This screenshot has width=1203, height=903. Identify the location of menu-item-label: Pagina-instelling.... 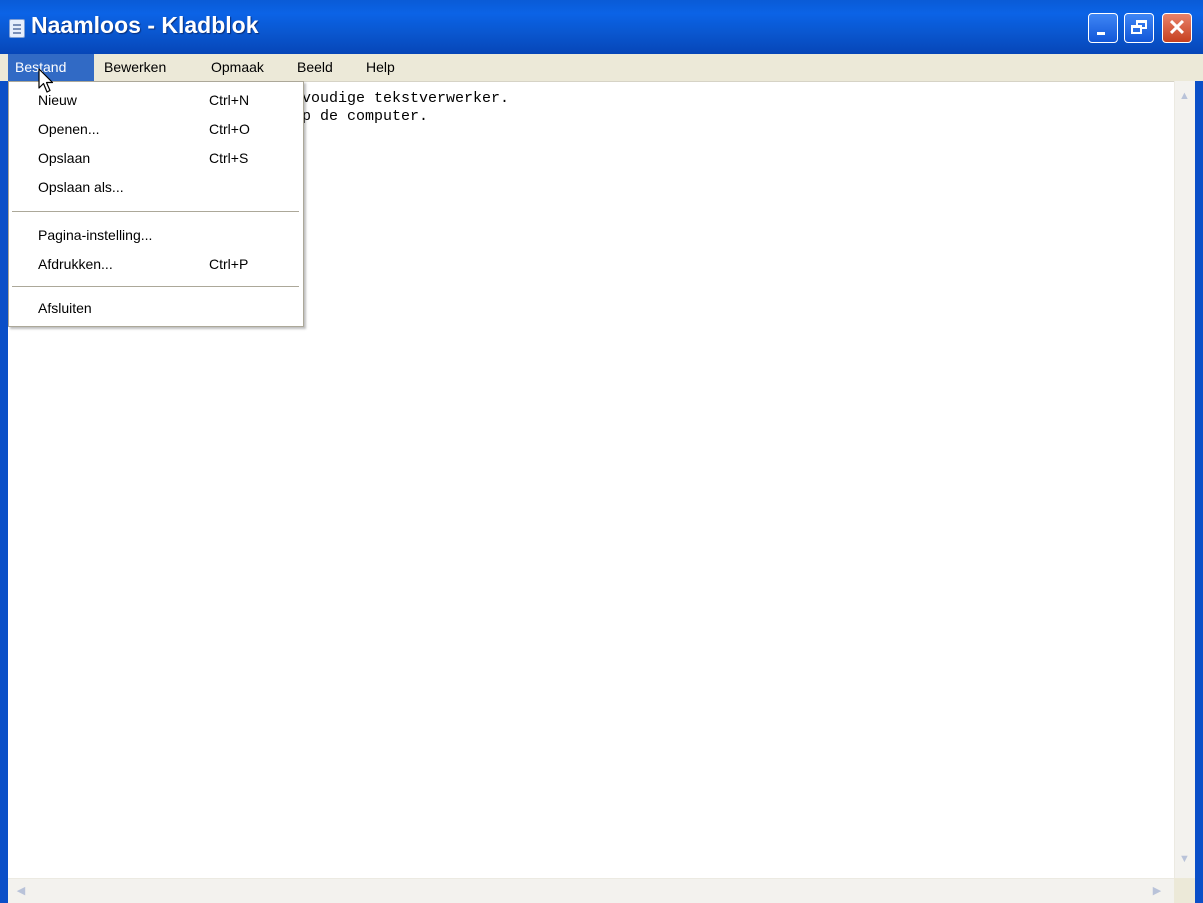
(95, 235).